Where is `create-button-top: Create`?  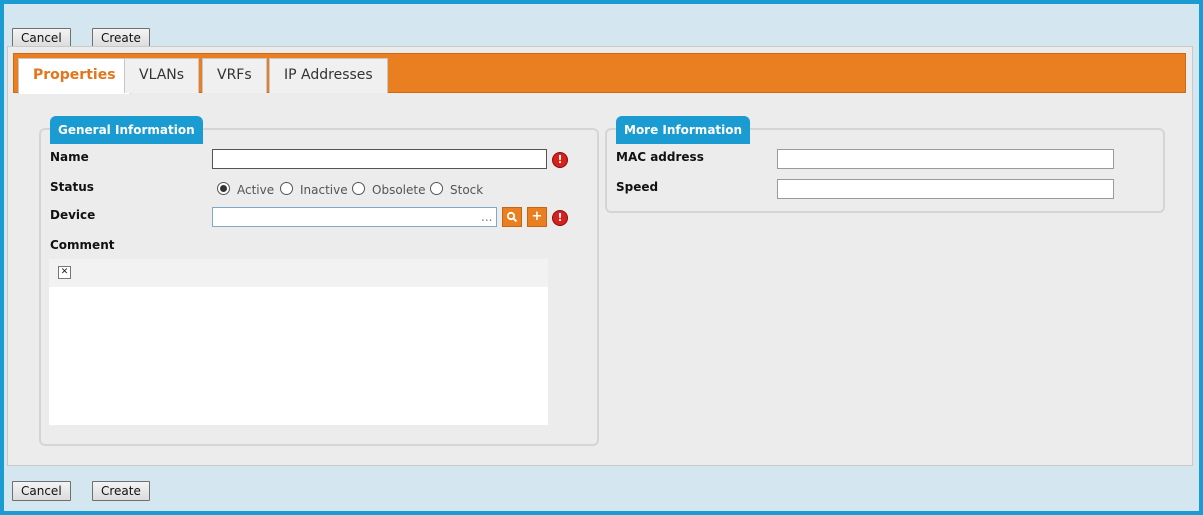 create-button-top: Create is located at coordinates (121, 38).